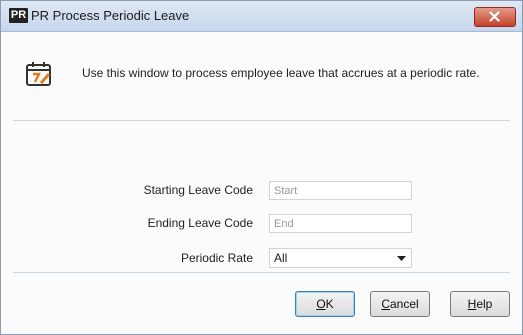  I want to click on ending-leave-code-input: End, so click(340, 223).